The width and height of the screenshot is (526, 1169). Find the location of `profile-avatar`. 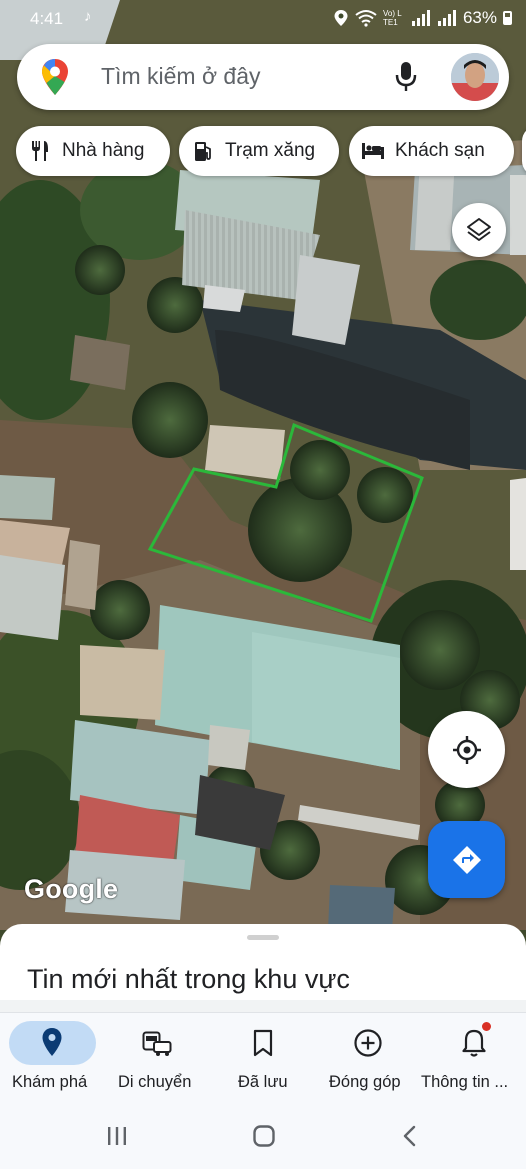

profile-avatar is located at coordinates (475, 77).